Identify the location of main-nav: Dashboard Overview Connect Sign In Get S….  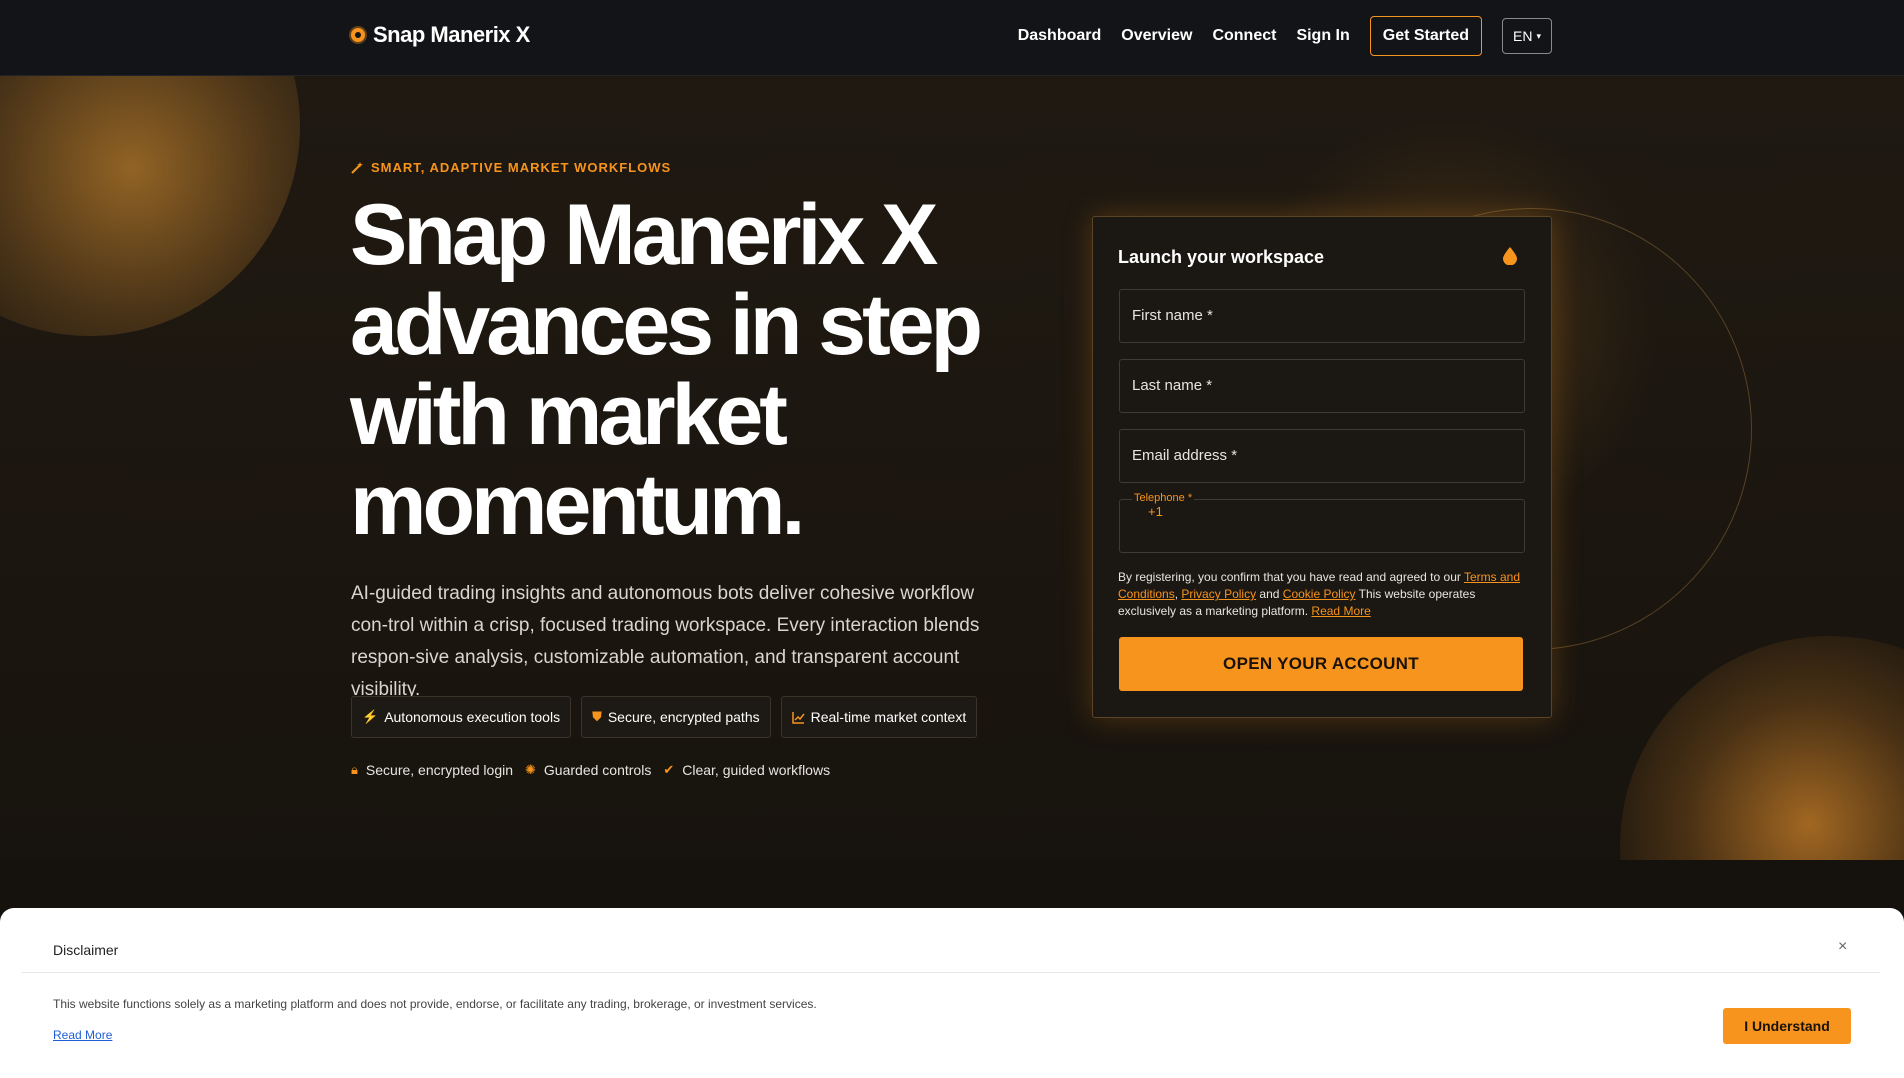
(1285, 36).